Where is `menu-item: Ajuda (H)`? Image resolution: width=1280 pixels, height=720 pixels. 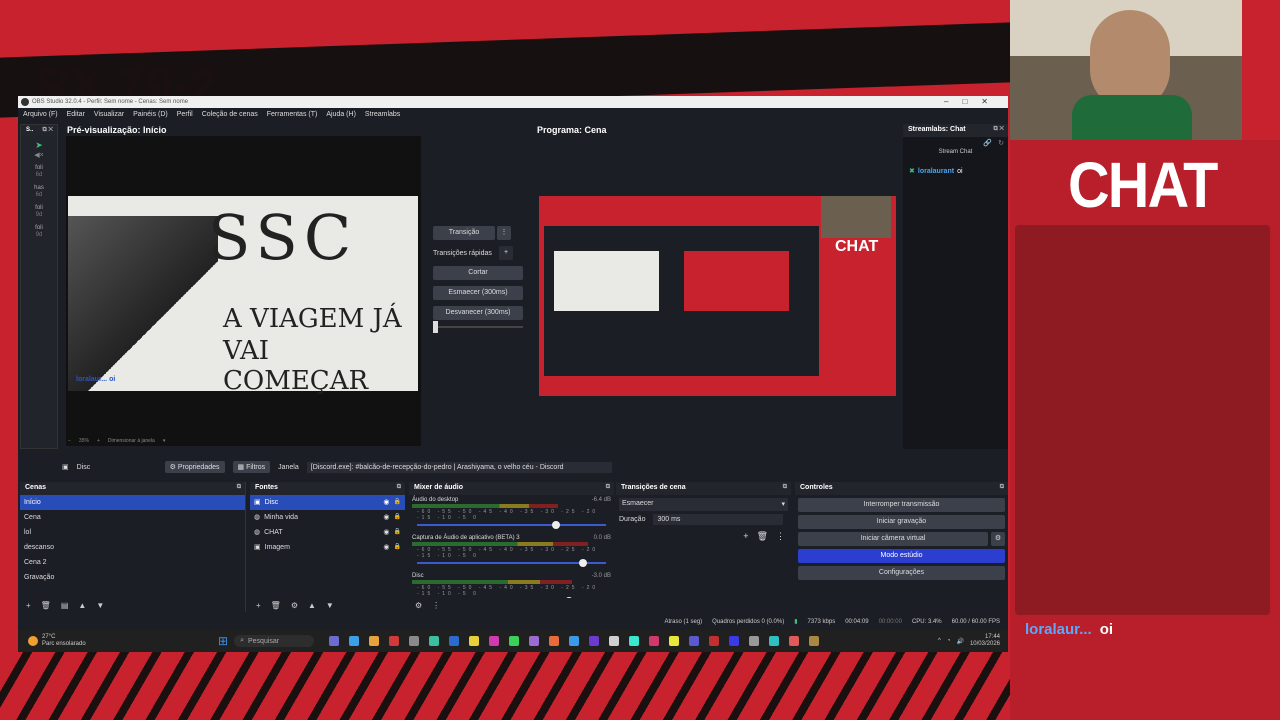 menu-item: Ajuda (H) is located at coordinates (341, 115).